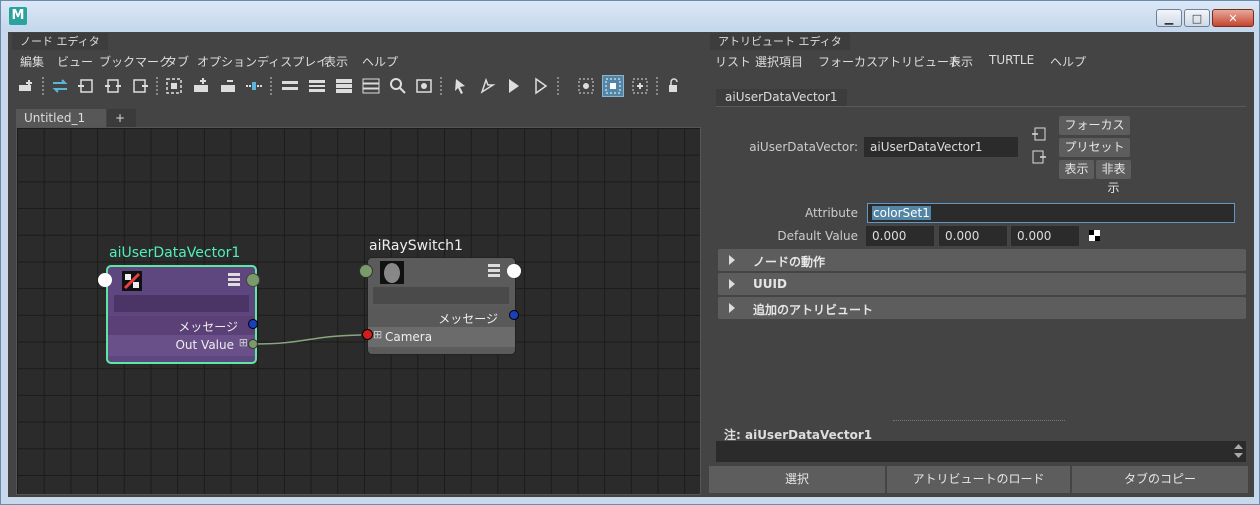 This screenshot has height=505, width=1260. I want to click on maximize-button: □, so click(1197, 18).